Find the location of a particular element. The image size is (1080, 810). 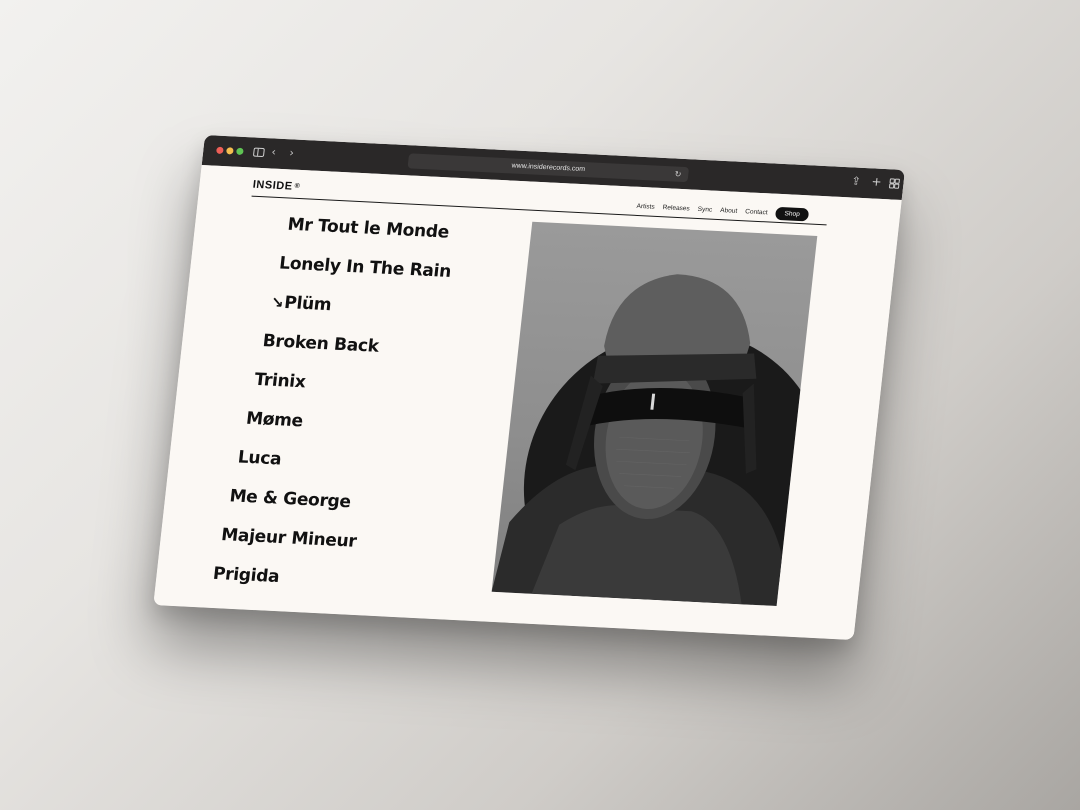

artist-name: Plüm is located at coordinates (308, 304).